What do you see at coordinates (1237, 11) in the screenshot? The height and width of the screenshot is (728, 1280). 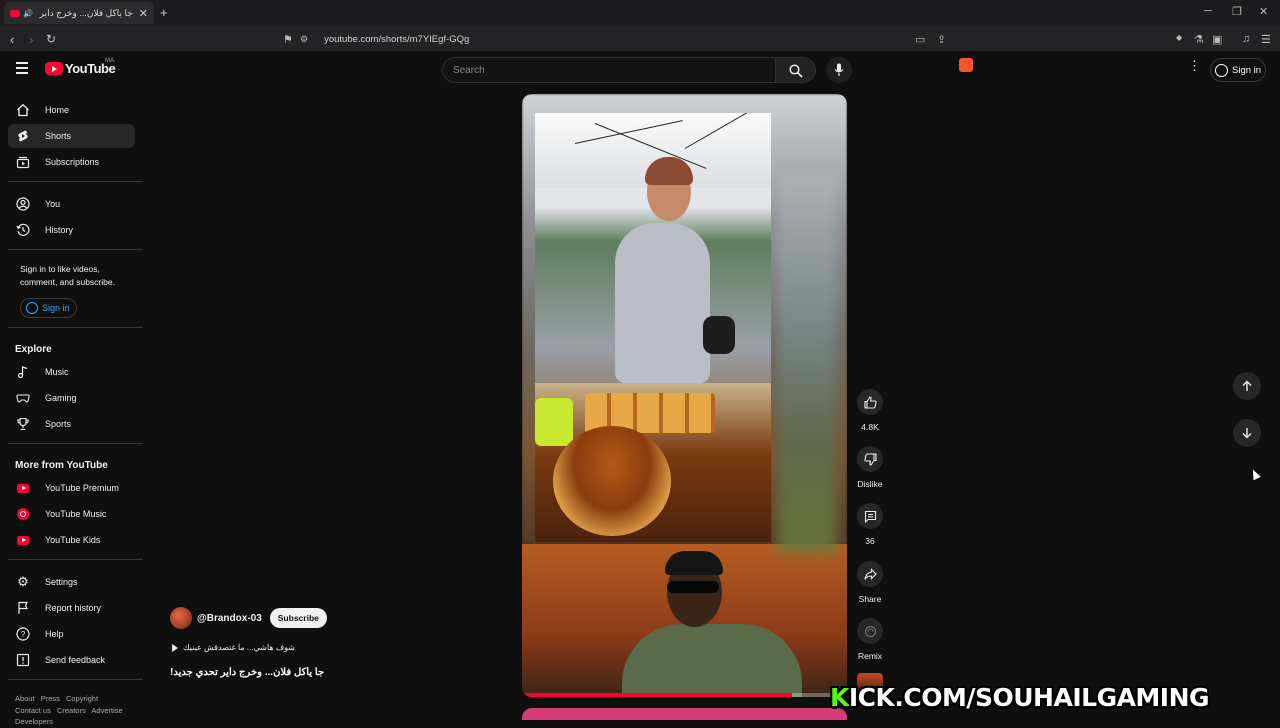 I see `maximize-icon: ❐` at bounding box center [1237, 11].